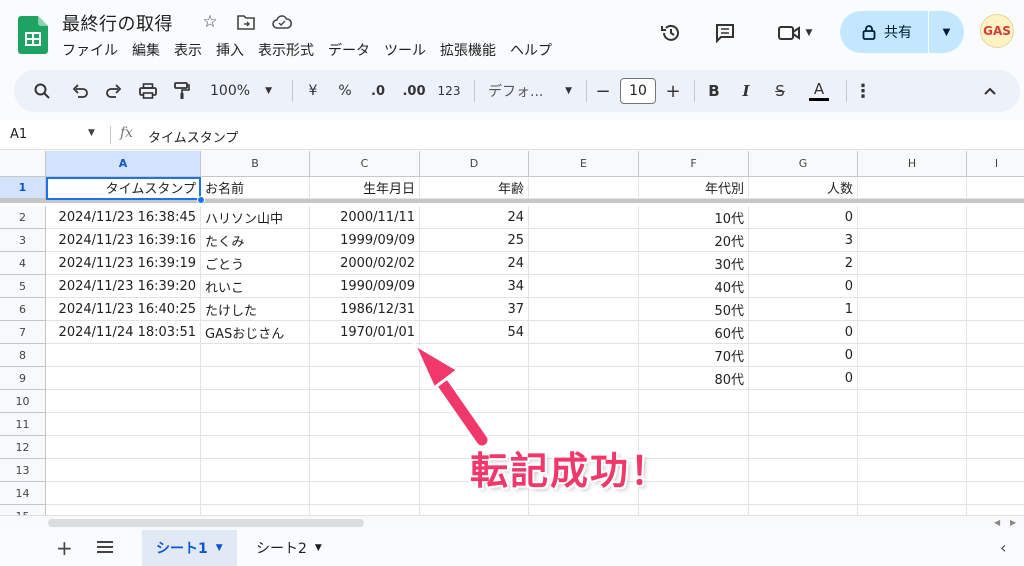 Image resolution: width=1024 pixels, height=566 pixels. I want to click on cell-H1, so click(912, 188).